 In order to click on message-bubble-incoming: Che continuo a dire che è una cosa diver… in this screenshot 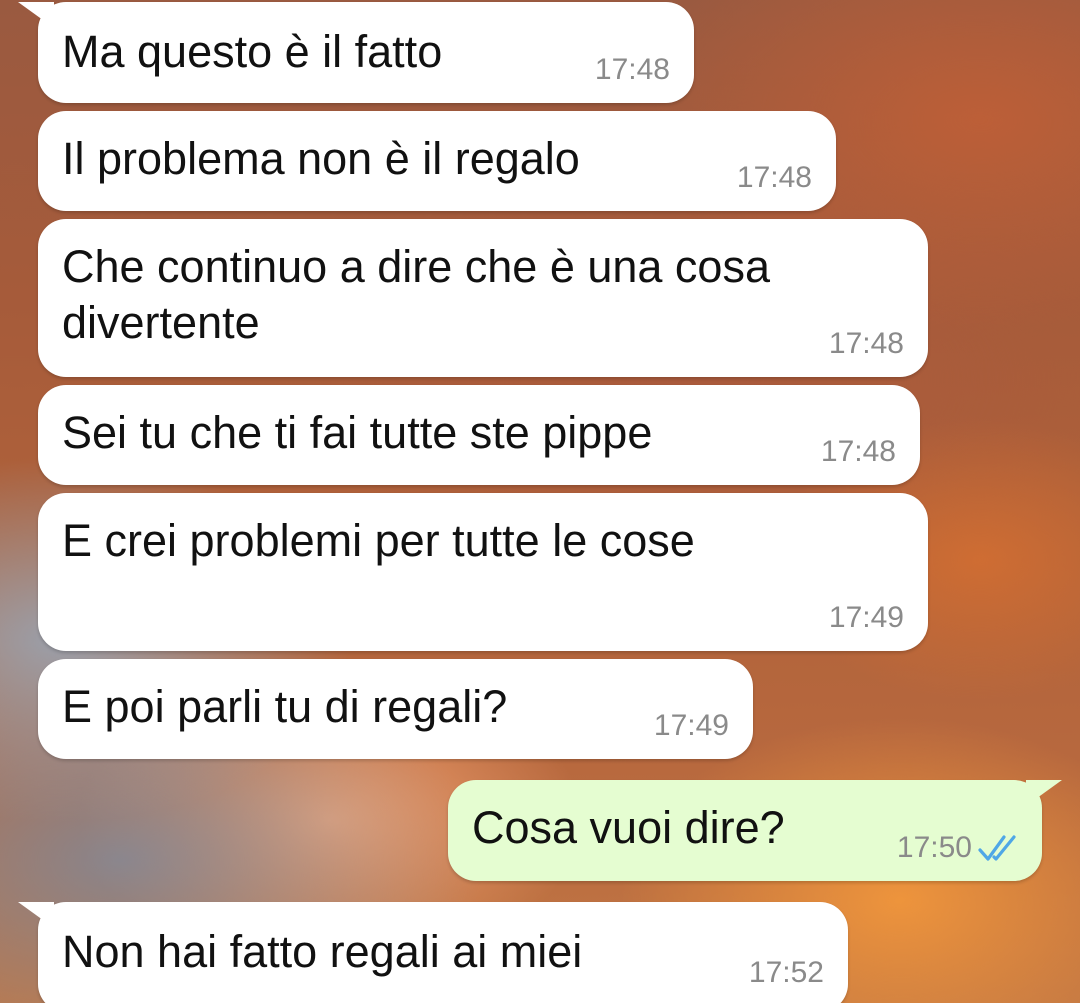, I will do `click(483, 298)`.